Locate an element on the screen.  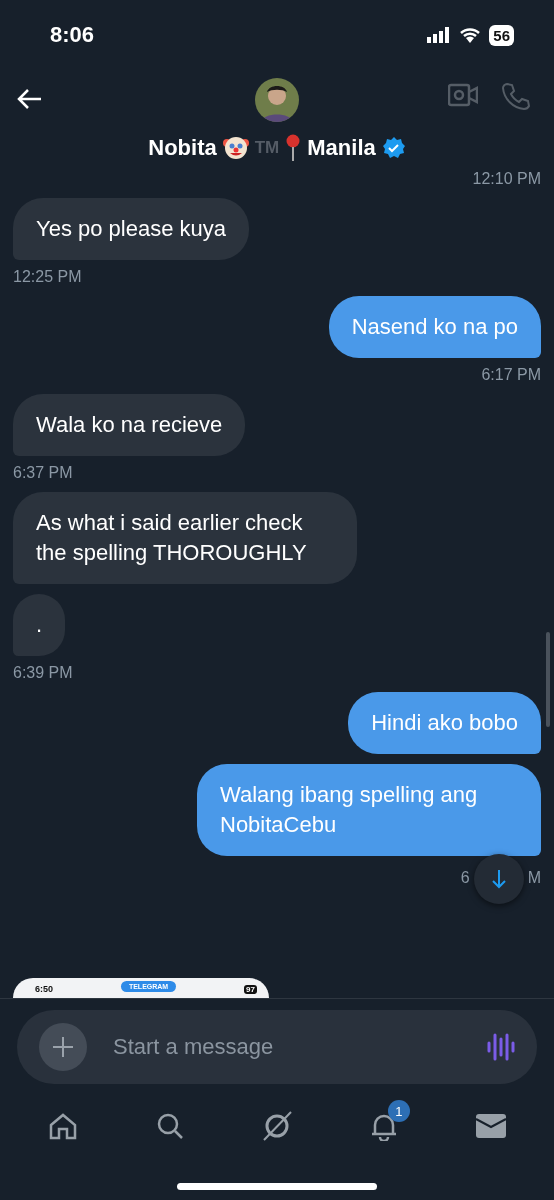
contact-location: Manila is located at coordinates (341, 148).